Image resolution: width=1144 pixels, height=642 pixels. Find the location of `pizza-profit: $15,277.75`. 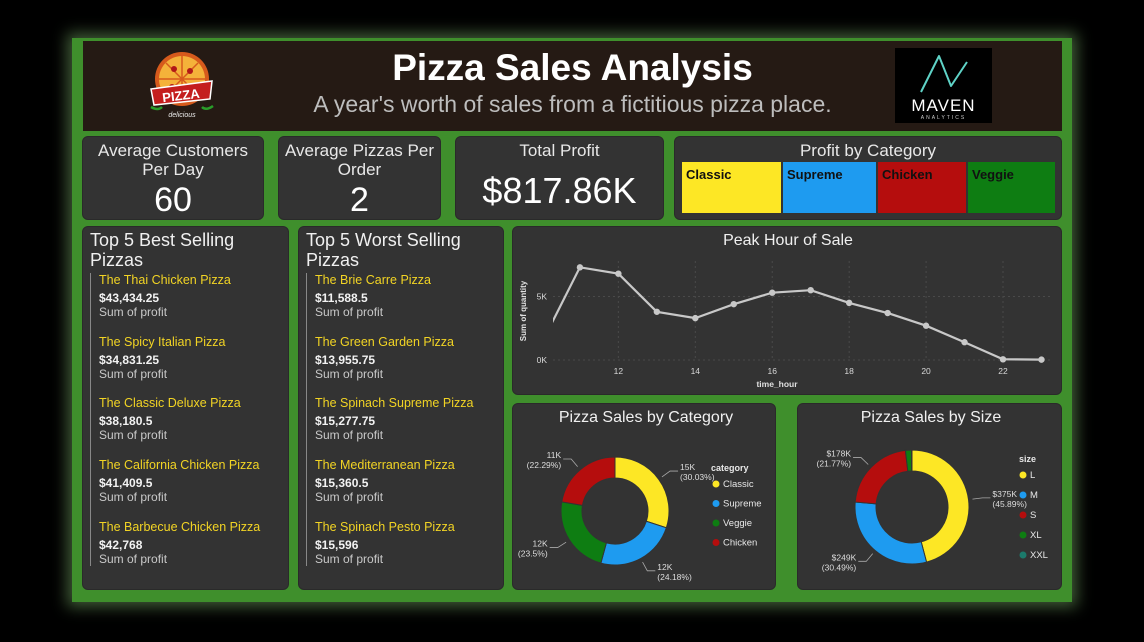

pizza-profit: $15,277.75 is located at coordinates (345, 421).